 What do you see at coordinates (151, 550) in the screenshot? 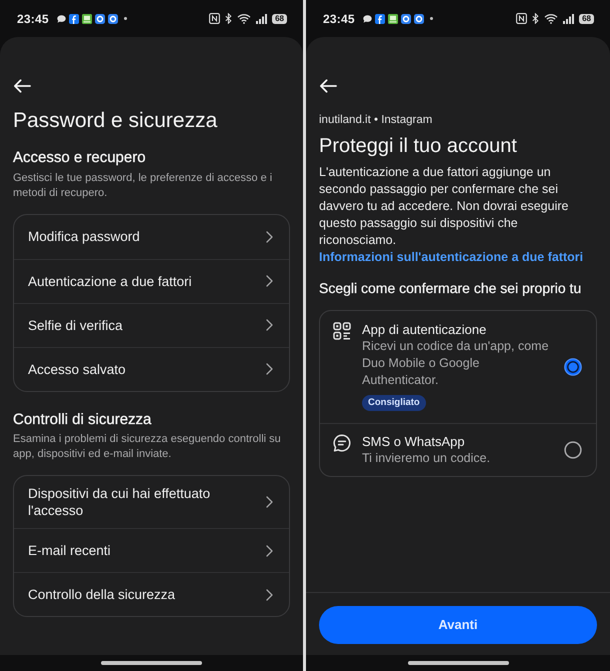
I see `menu-item: E-mail recenti` at bounding box center [151, 550].